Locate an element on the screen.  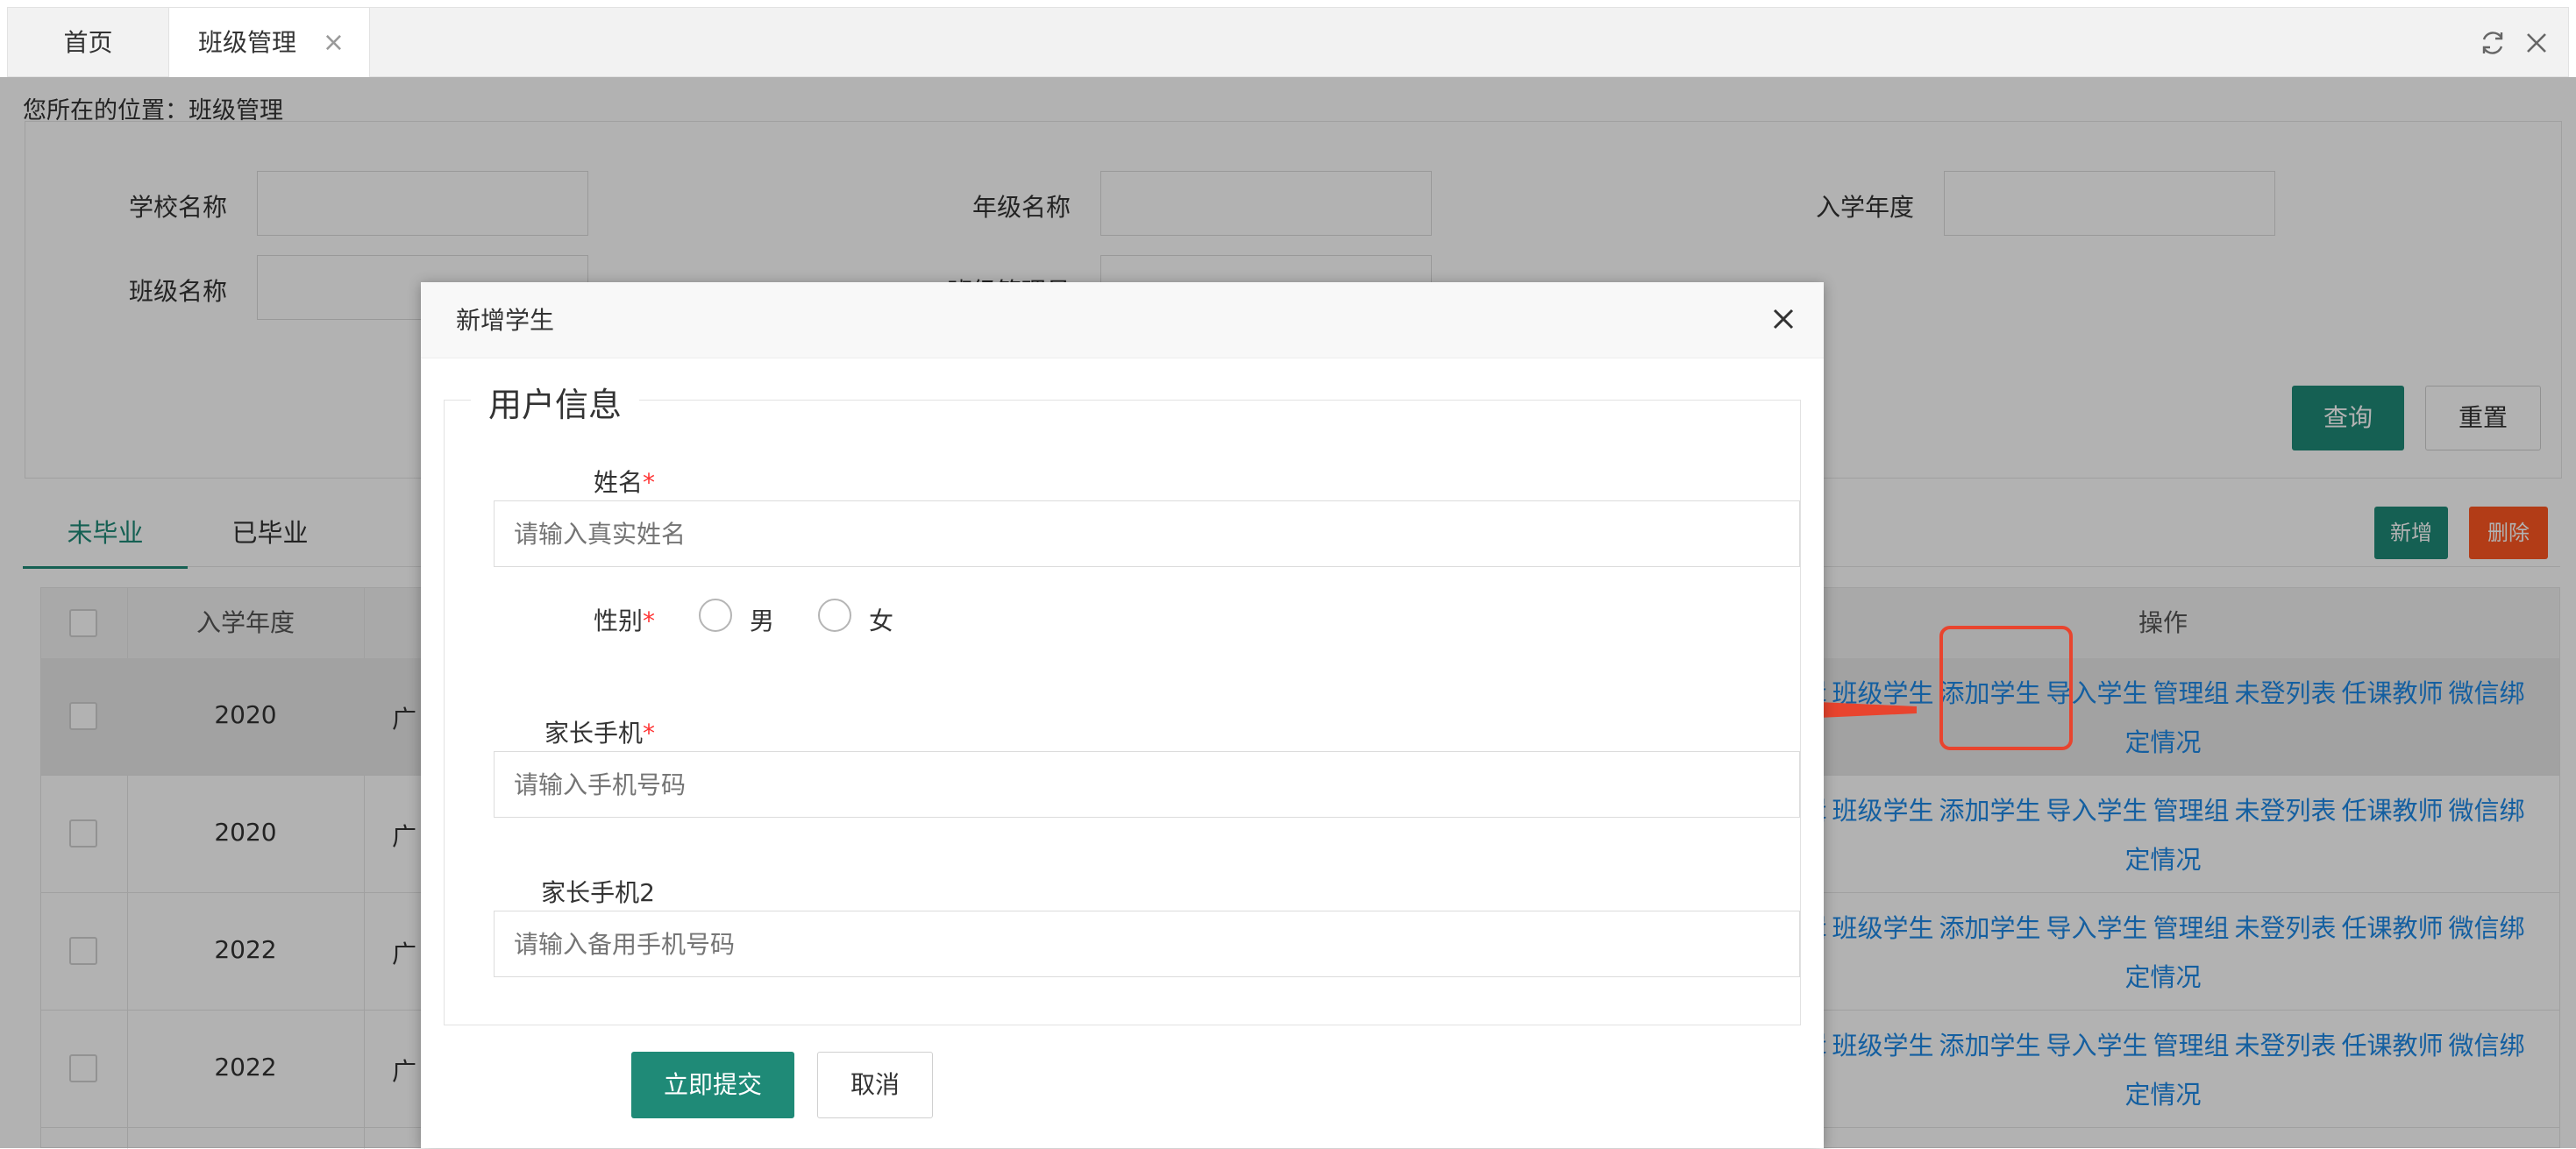
parent-phone2-label-text: 家长手机2 is located at coordinates (598, 892).